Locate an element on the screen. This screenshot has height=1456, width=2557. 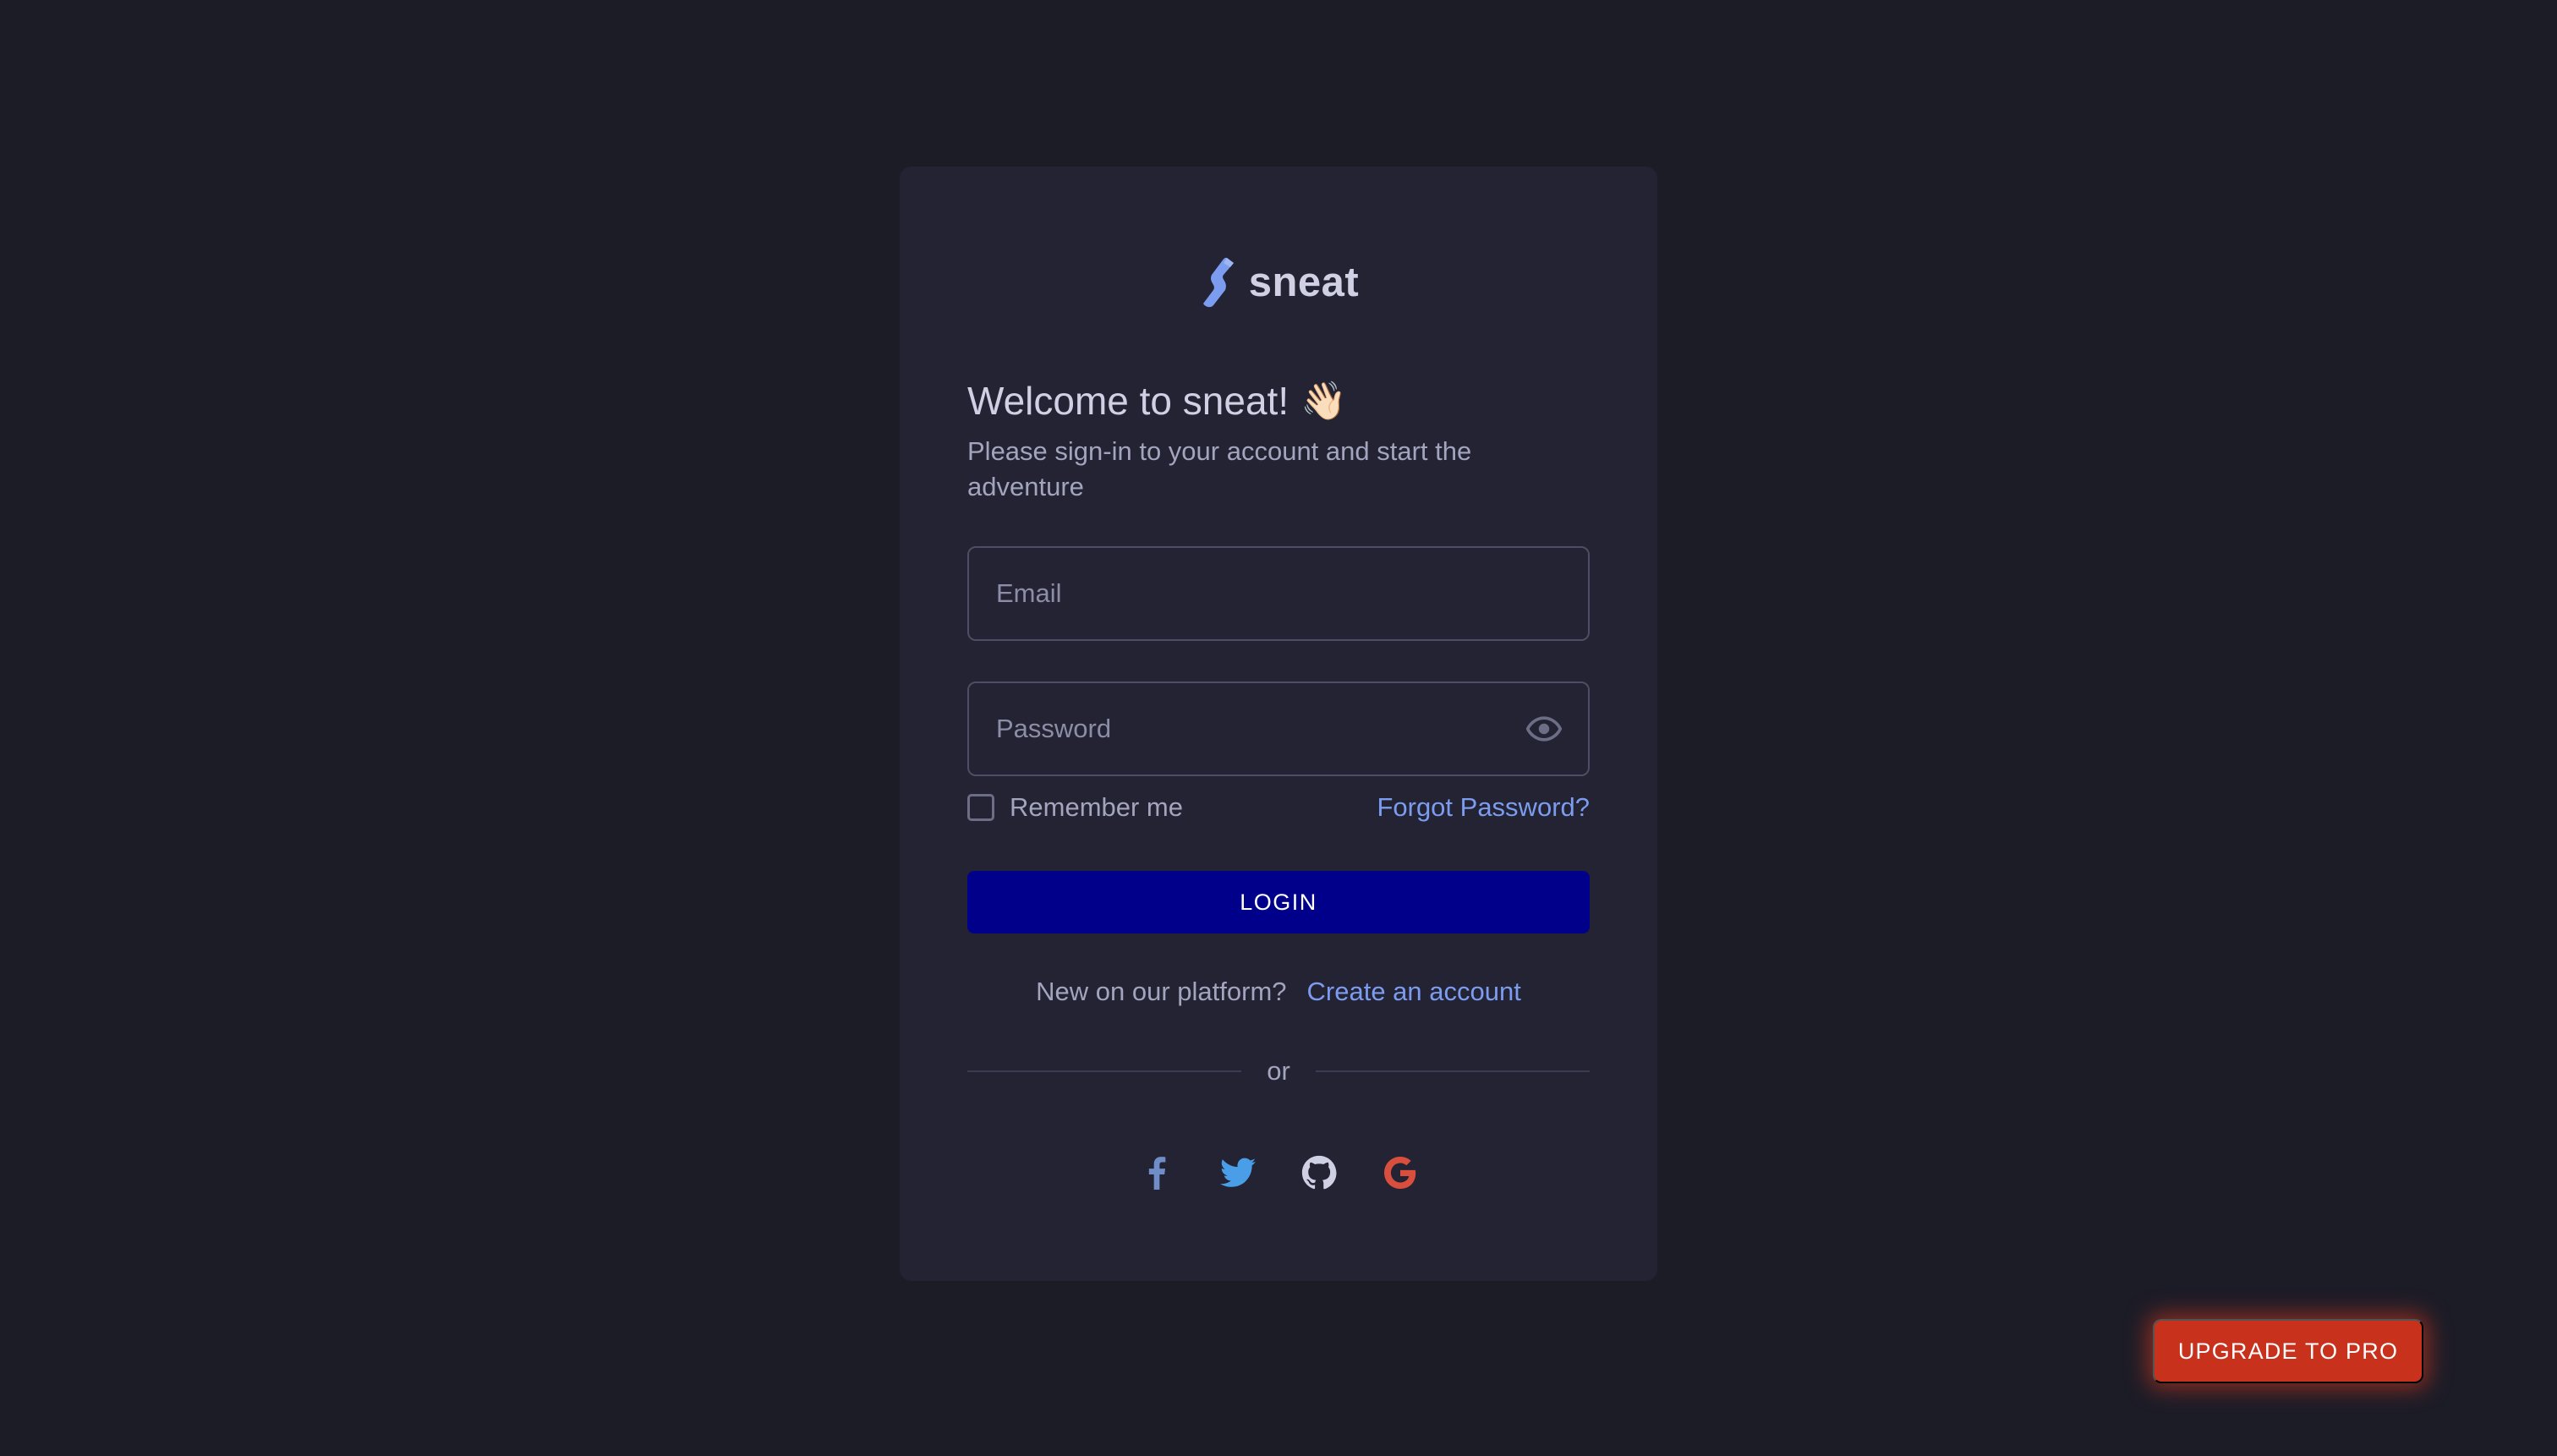
facebook-icon is located at coordinates (1156, 1172).